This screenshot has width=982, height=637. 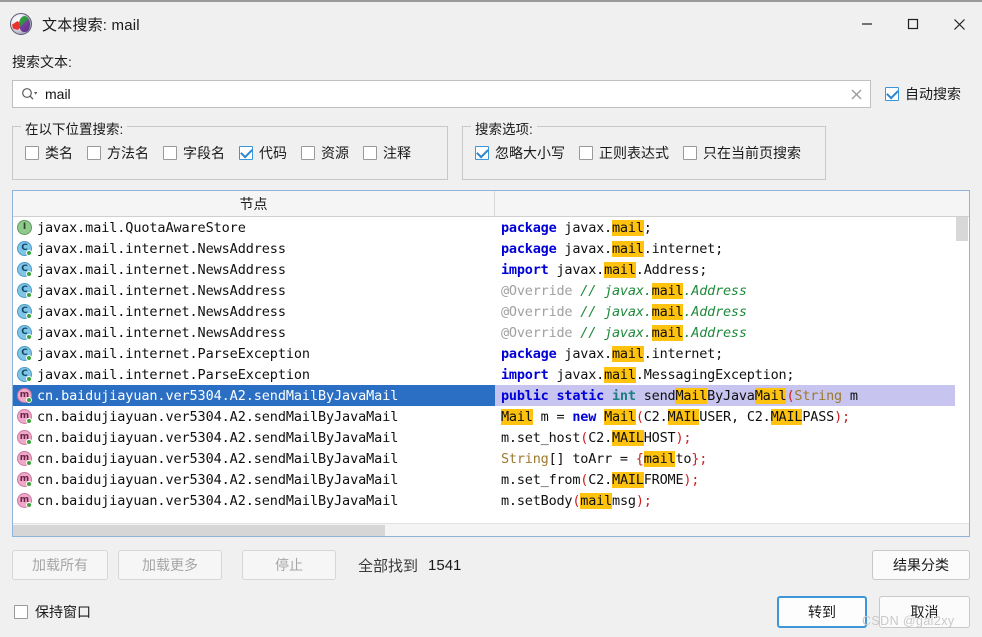 What do you see at coordinates (892, 94) in the screenshot?
I see `auto-search-checkbox-box` at bounding box center [892, 94].